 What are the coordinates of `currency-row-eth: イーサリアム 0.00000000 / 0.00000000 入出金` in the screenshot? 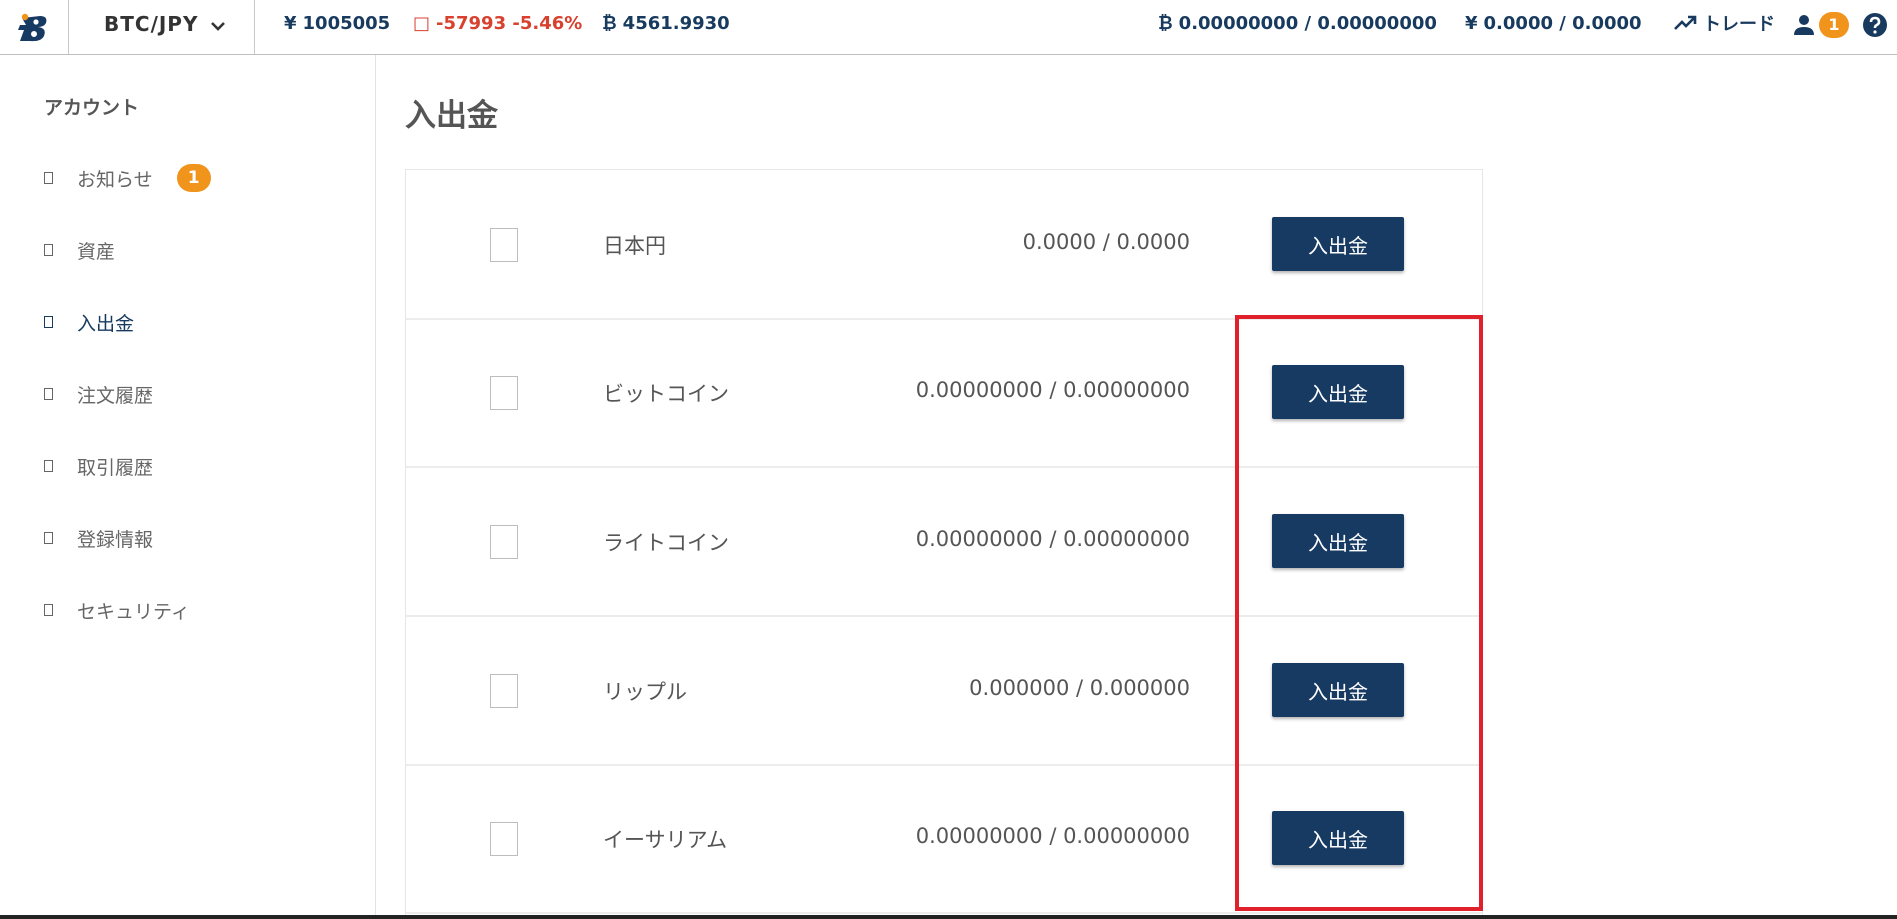 It's located at (944, 839).